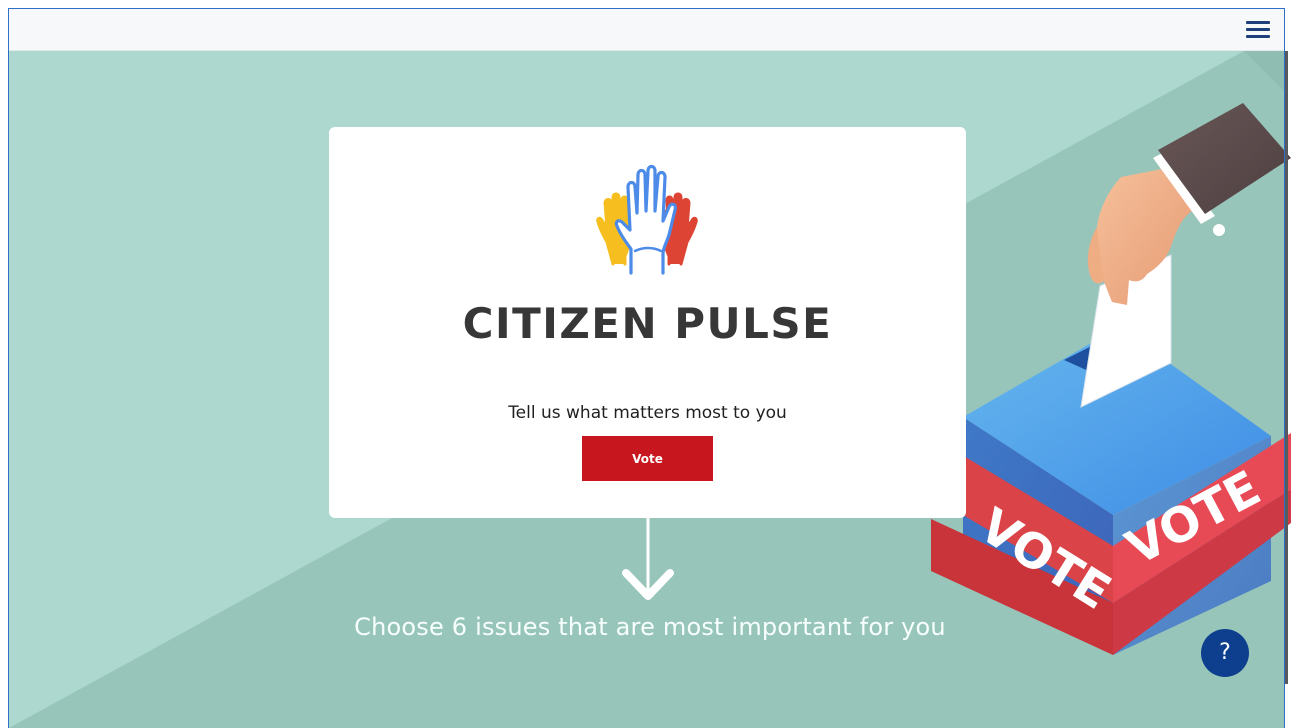 The image size is (1291, 728). What do you see at coordinates (647, 219) in the screenshot?
I see `raised-hands-icon` at bounding box center [647, 219].